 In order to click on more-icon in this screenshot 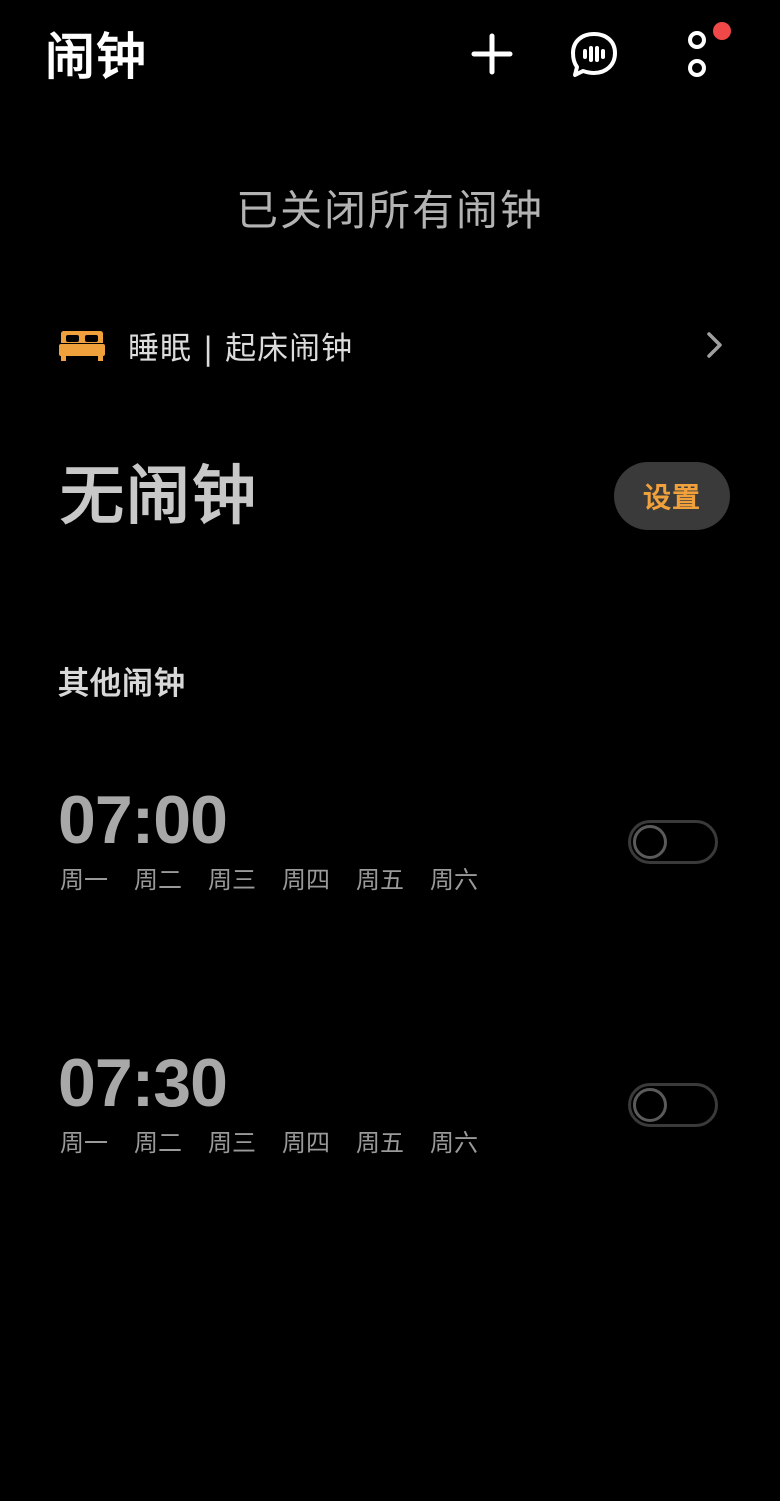, I will do `click(697, 54)`.